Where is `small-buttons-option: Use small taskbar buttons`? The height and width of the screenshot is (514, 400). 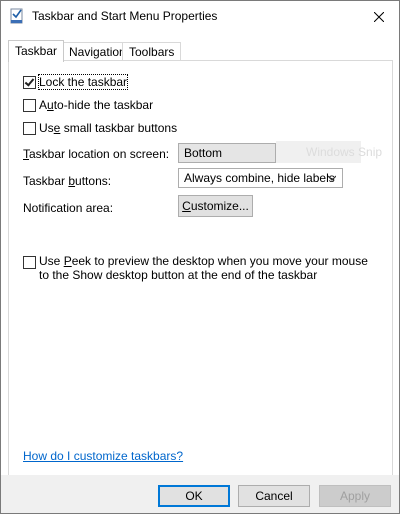
small-buttons-option: Use small taskbar buttons is located at coordinates (100, 128).